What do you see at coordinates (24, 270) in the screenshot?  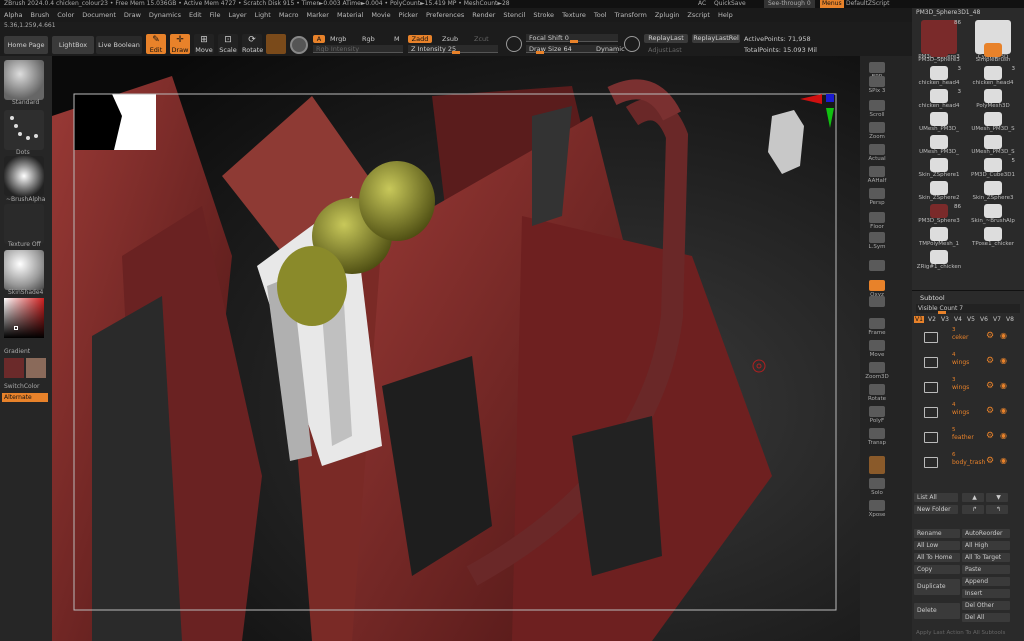 I see `material-thumbnail` at bounding box center [24, 270].